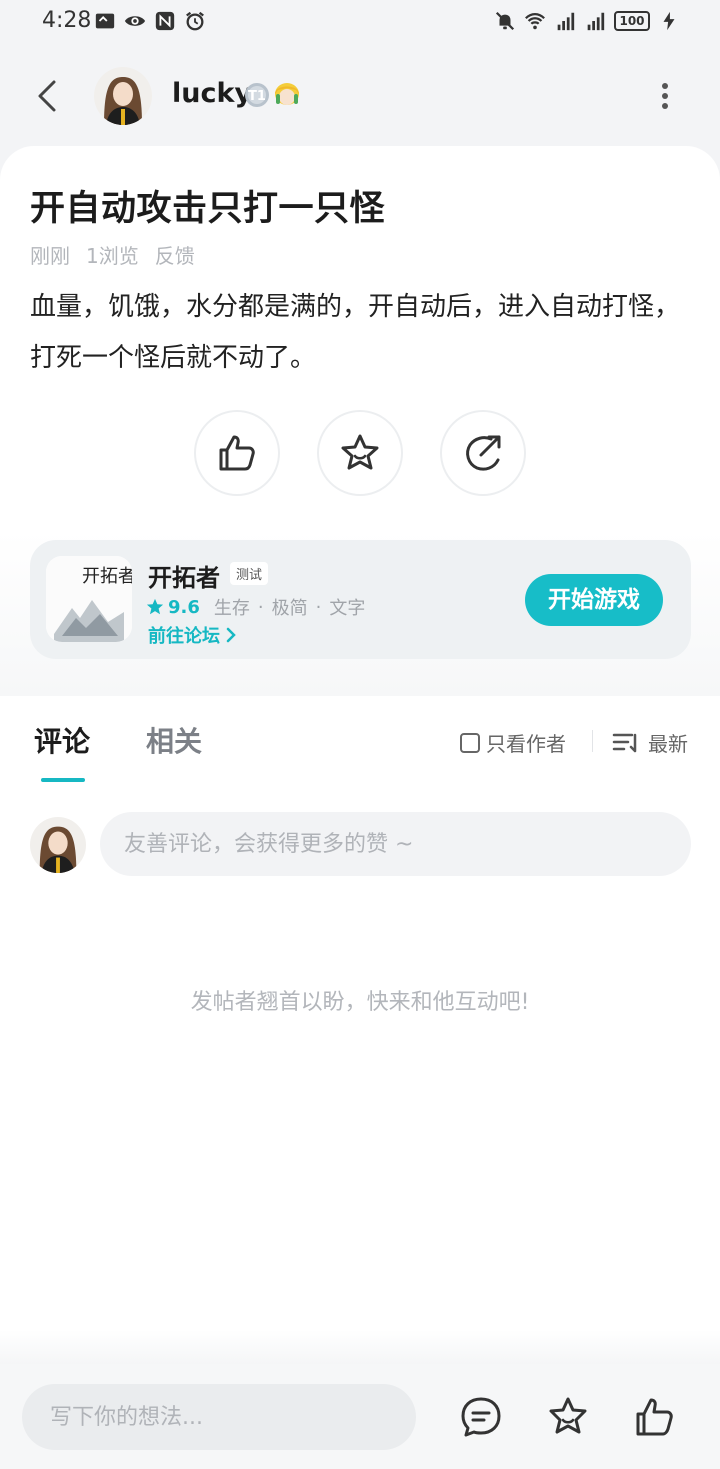 Image resolution: width=720 pixels, height=1469 pixels. I want to click on svg-text: 开拓者, so click(107, 576).